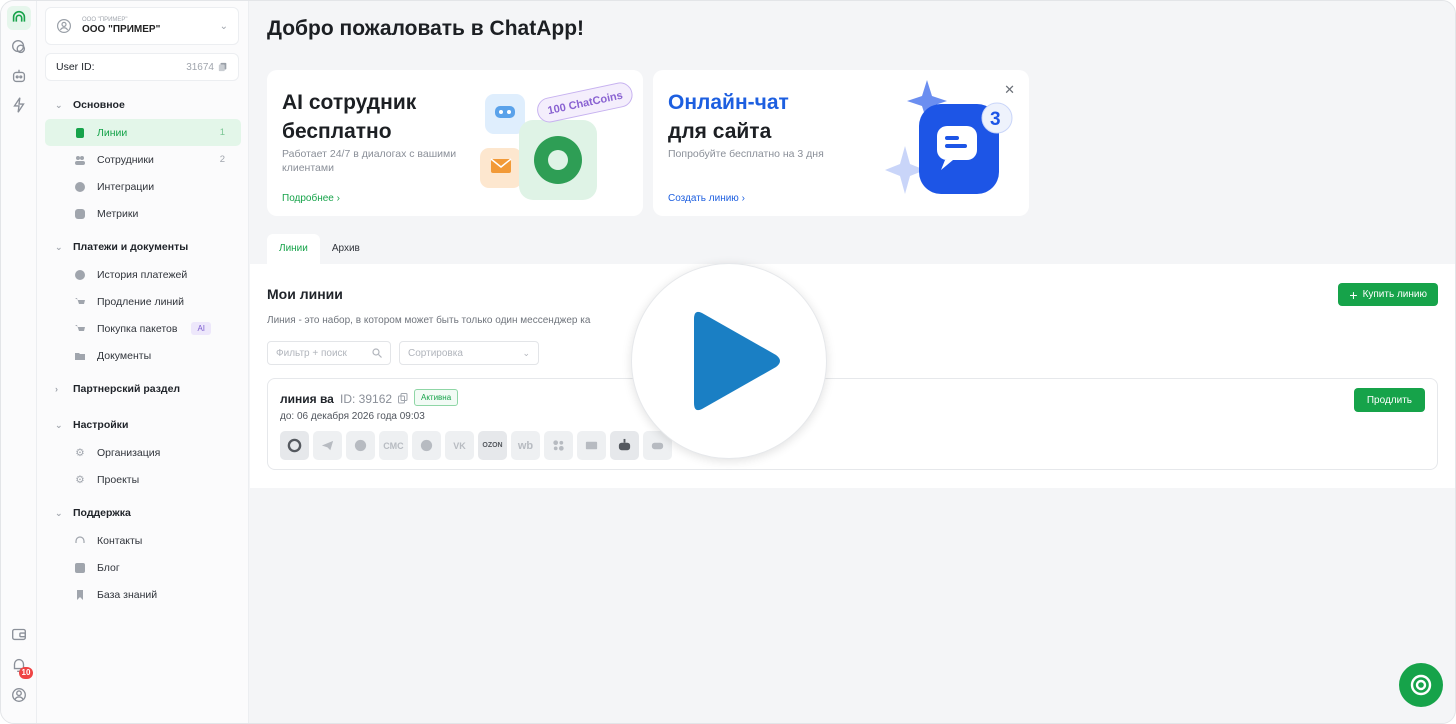 The width and height of the screenshot is (1456, 724). What do you see at coordinates (102, 513) in the screenshot?
I see `nav-section-label: Поддержка` at bounding box center [102, 513].